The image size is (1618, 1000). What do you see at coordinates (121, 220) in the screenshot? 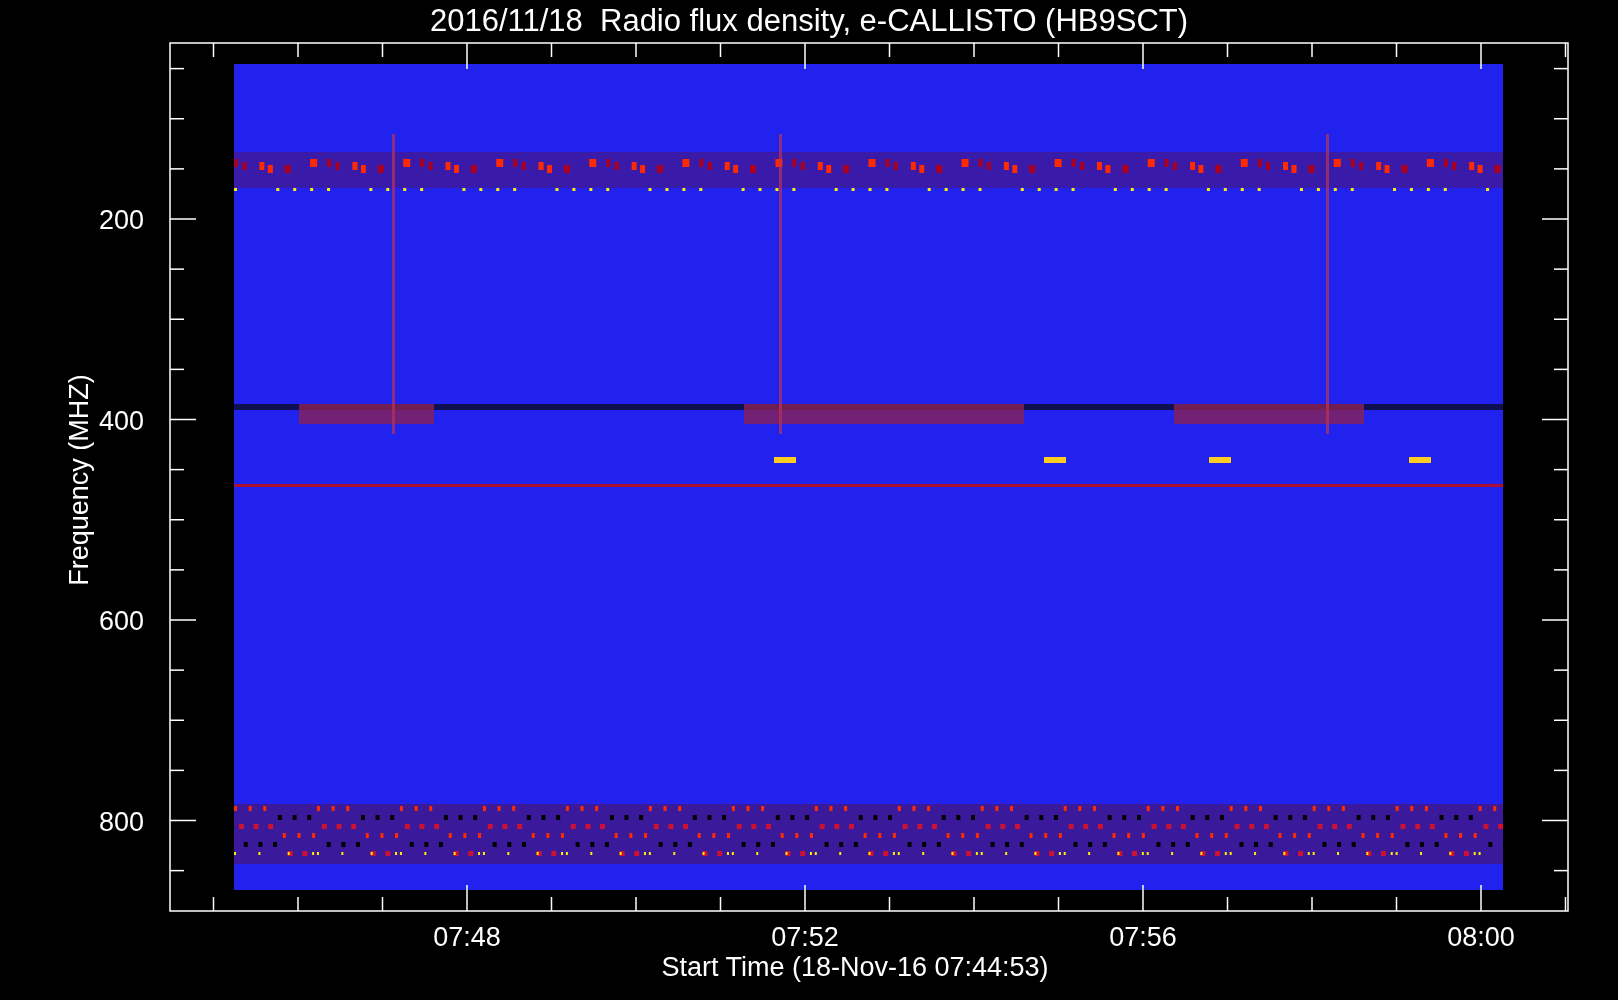
I see `y-tick-label: 200` at bounding box center [121, 220].